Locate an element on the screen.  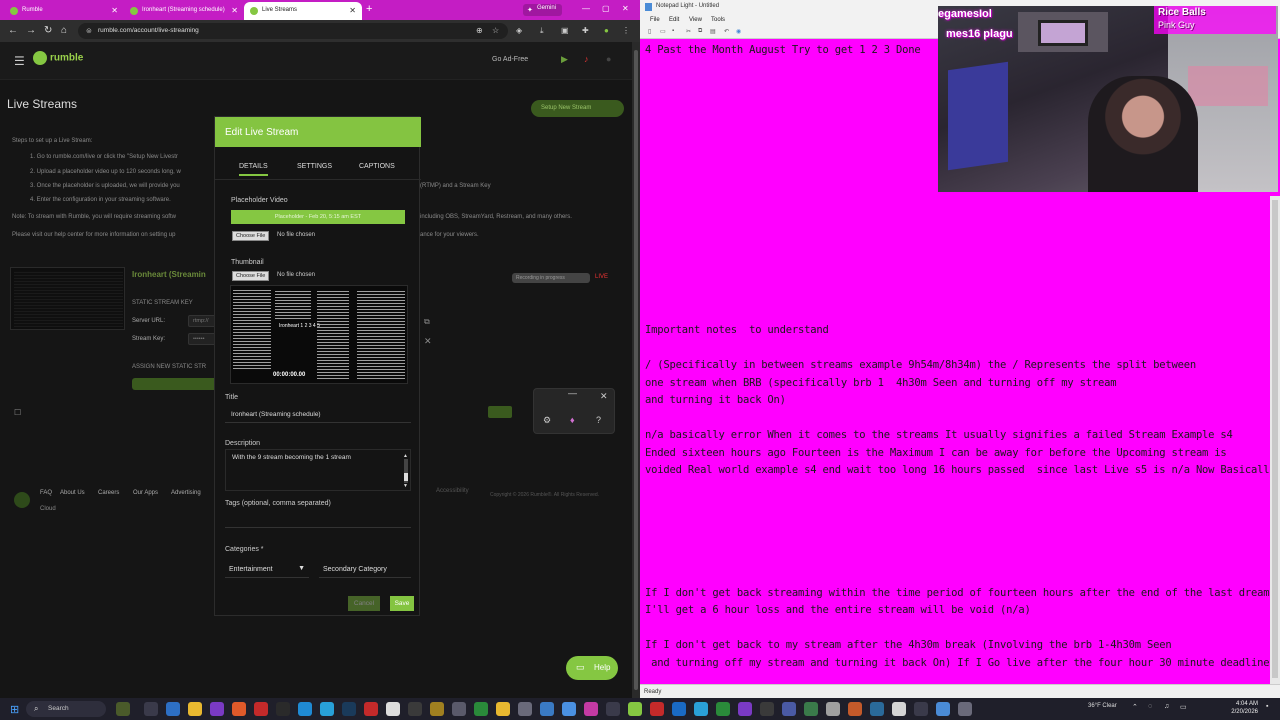
tab-live-streams: Live Streams ✕ is located at coordinates (303, 11).